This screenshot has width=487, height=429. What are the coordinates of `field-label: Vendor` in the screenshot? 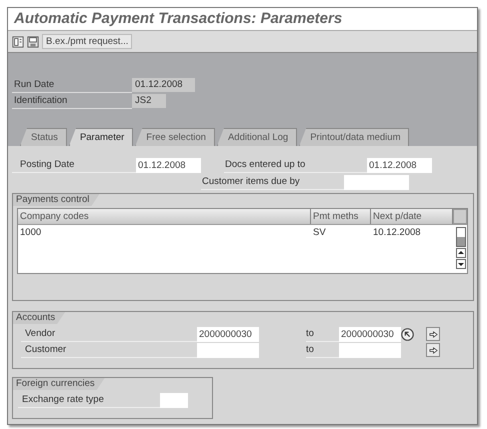 It's located at (109, 334).